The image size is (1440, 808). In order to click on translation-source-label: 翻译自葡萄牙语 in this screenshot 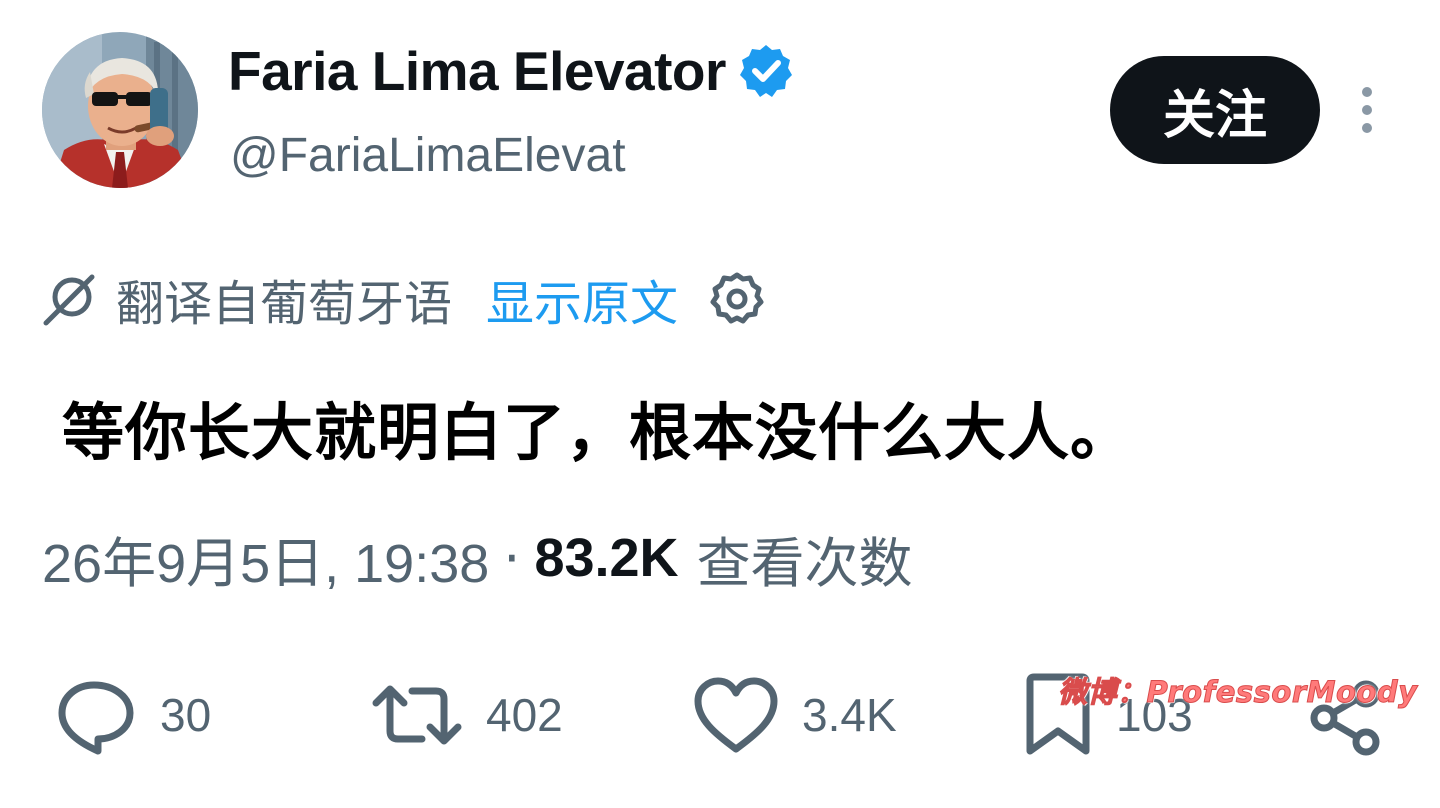, I will do `click(284, 304)`.